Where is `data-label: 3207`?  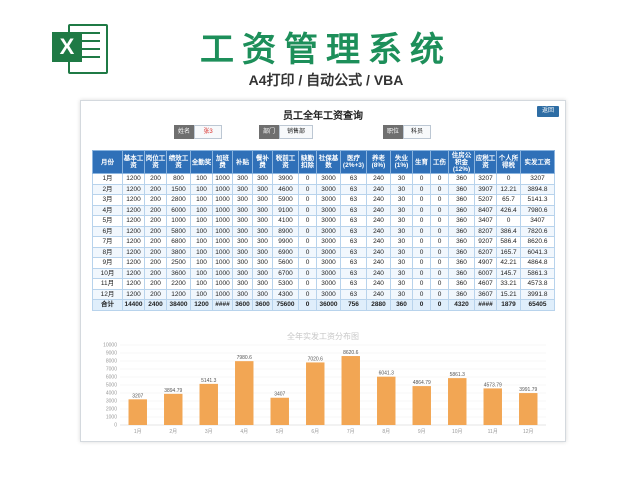 data-label: 3207 is located at coordinates (137, 396).